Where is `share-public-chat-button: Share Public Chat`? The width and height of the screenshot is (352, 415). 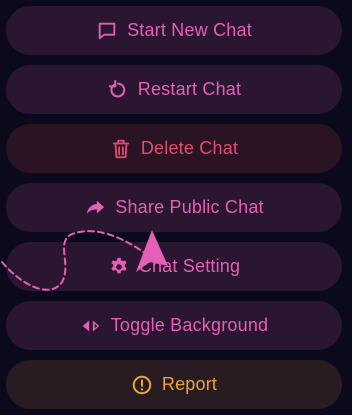
share-public-chat-button: Share Public Chat is located at coordinates (174, 207).